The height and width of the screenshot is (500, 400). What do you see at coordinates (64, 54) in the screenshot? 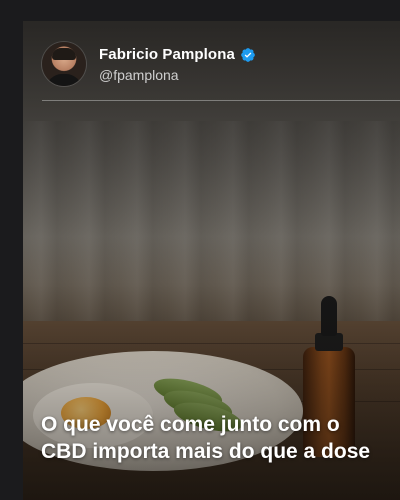
I see `avatar-hair` at bounding box center [64, 54].